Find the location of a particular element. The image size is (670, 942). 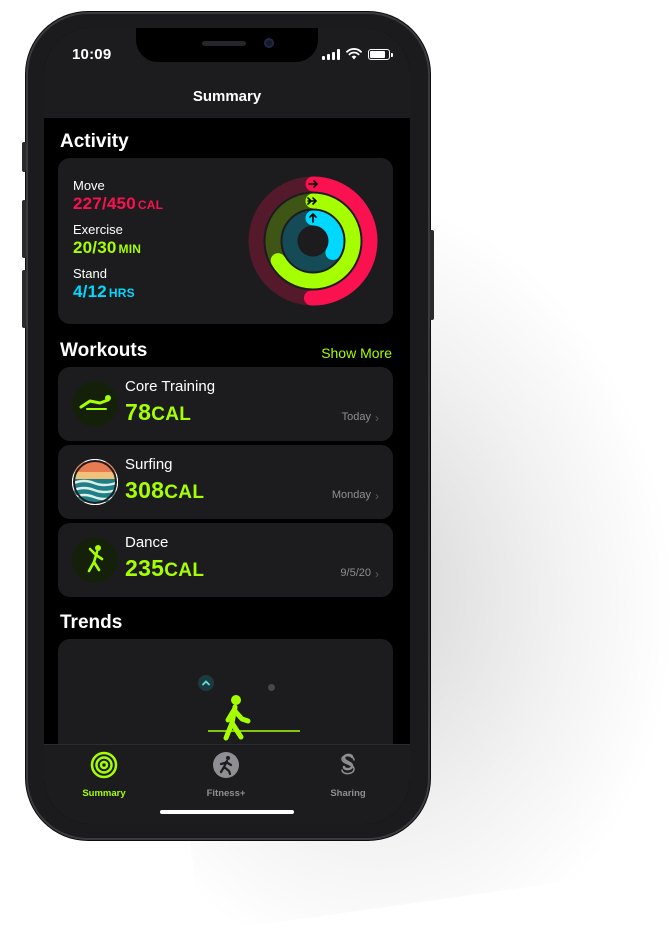

nav-bar: Summary is located at coordinates (227, 98).